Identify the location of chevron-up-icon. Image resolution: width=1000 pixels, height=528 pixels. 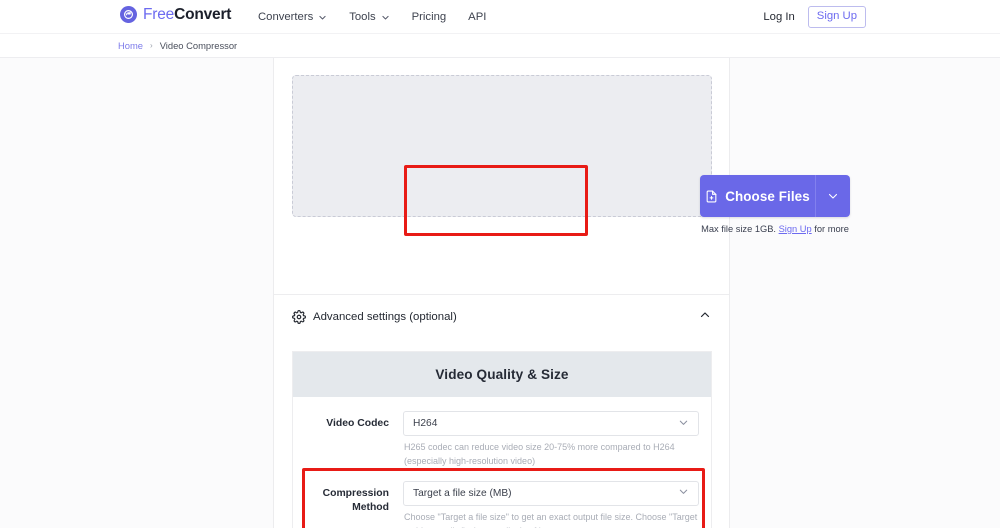
(705, 315).